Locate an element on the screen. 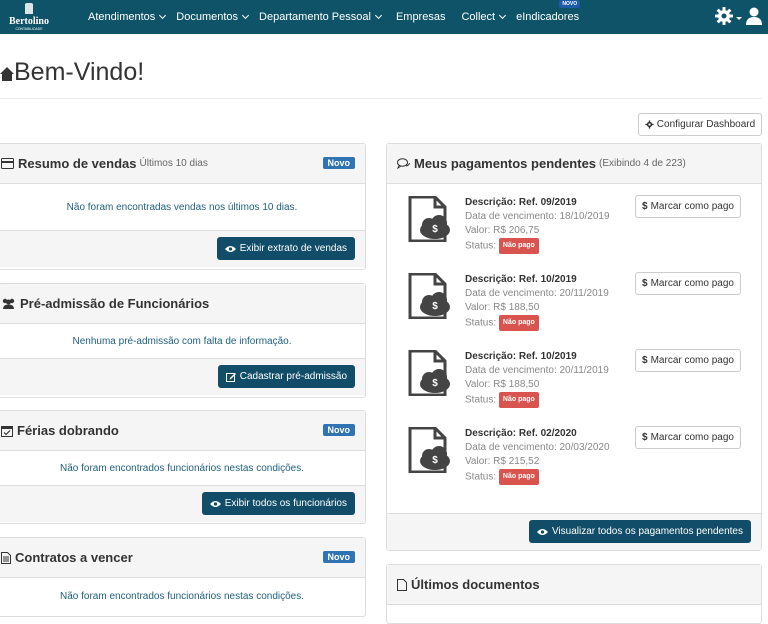 The height and width of the screenshot is (624, 768). panel-header: Pré-admissão de Funcionários is located at coordinates (182, 304).